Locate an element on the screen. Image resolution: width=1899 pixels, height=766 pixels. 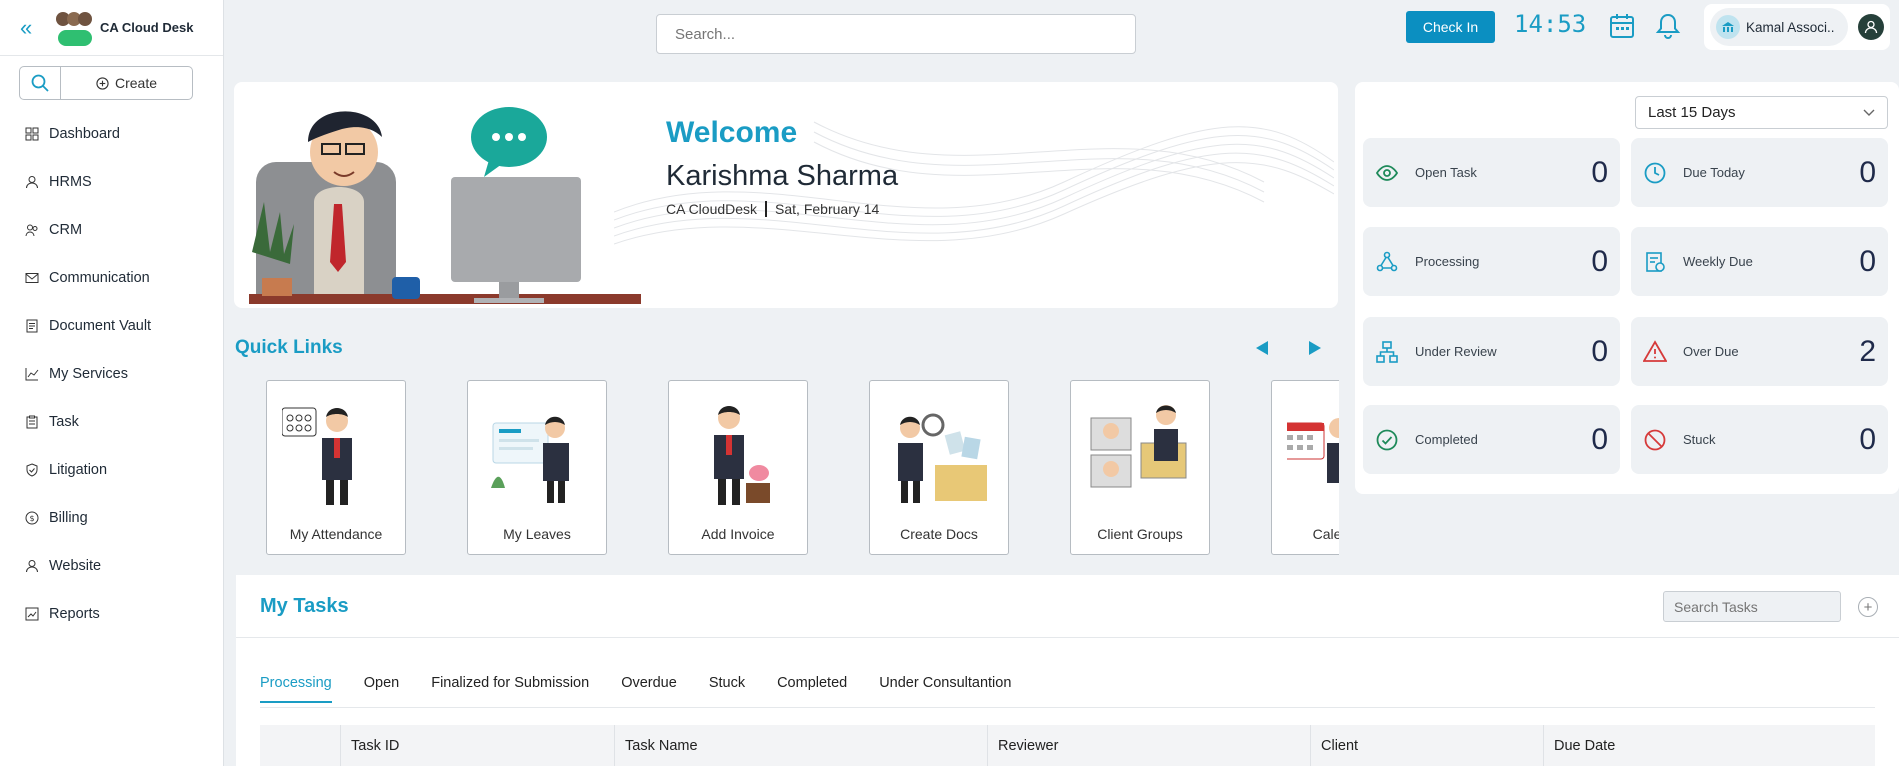
my-tasks-title: My Tasks is located at coordinates (304, 606).